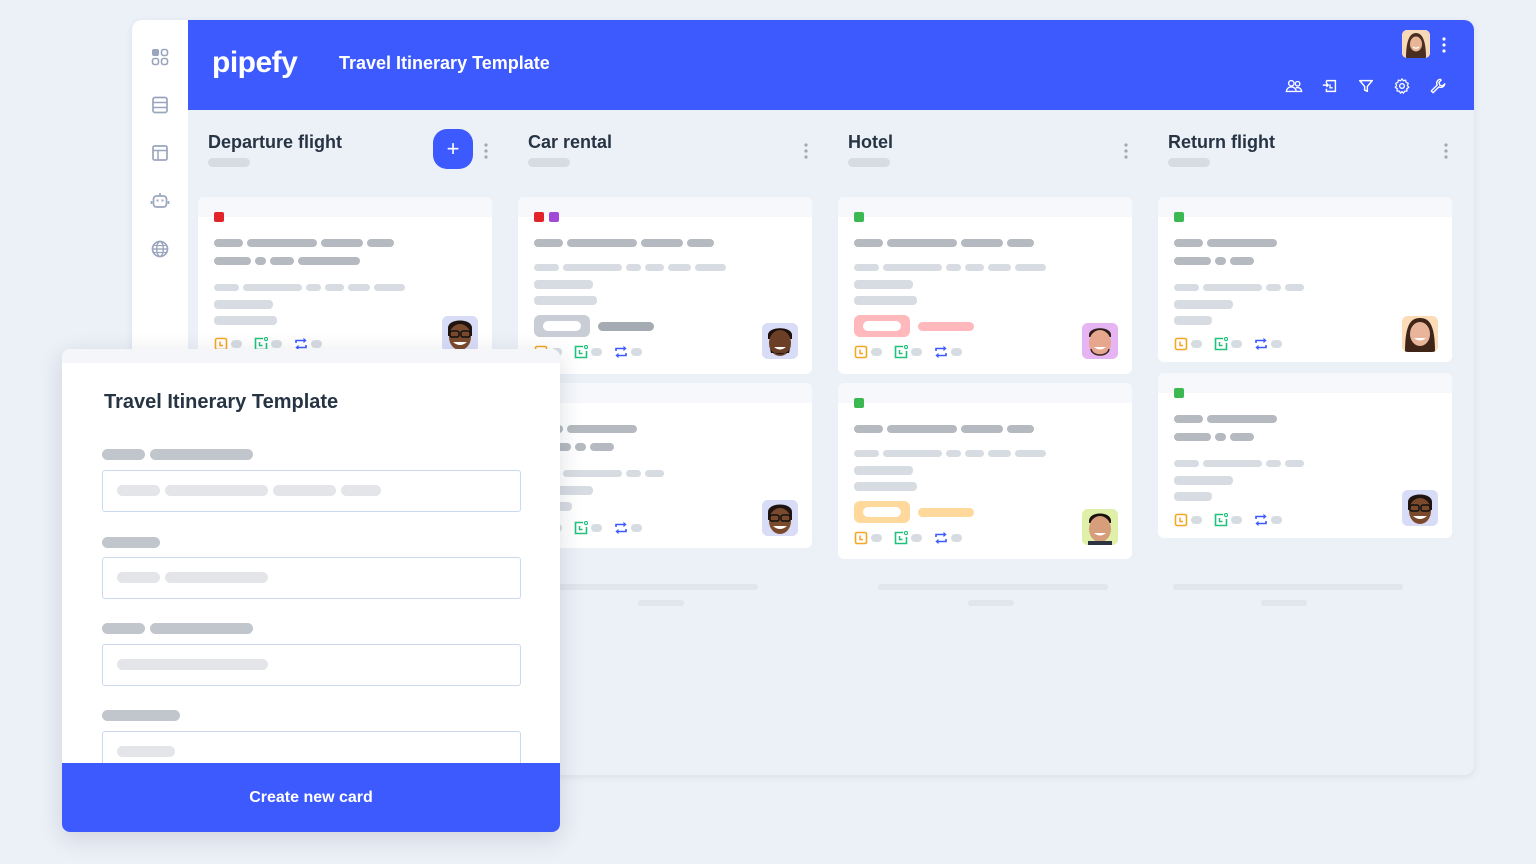  I want to click on label-purple, so click(554, 217).